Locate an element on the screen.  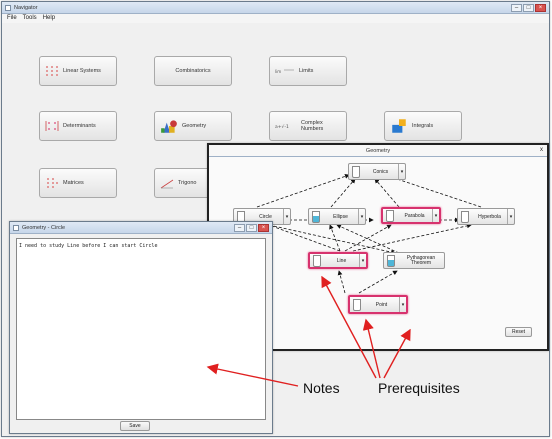
node-parabola: Parabola ▾ is located at coordinates (411, 215).